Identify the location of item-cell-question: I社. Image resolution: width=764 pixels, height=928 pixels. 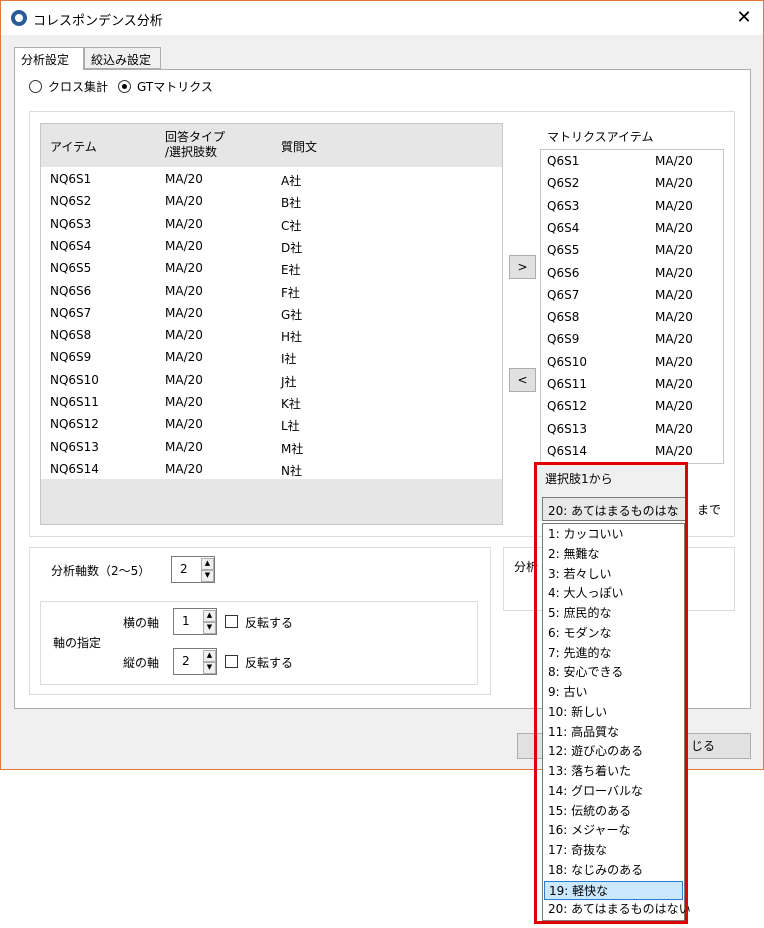
(289, 358).